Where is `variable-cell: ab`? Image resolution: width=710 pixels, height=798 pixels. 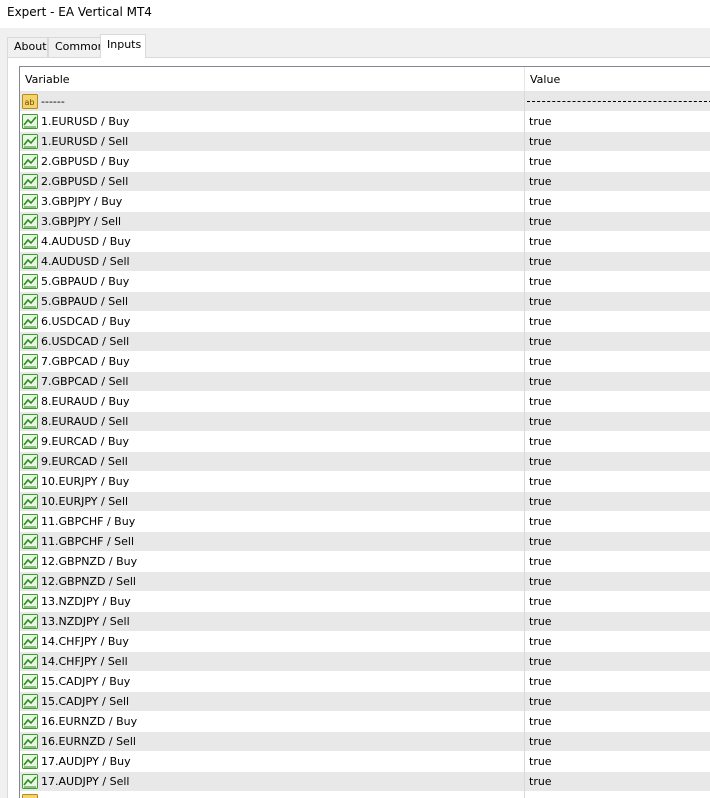
variable-cell: ab is located at coordinates (272, 795).